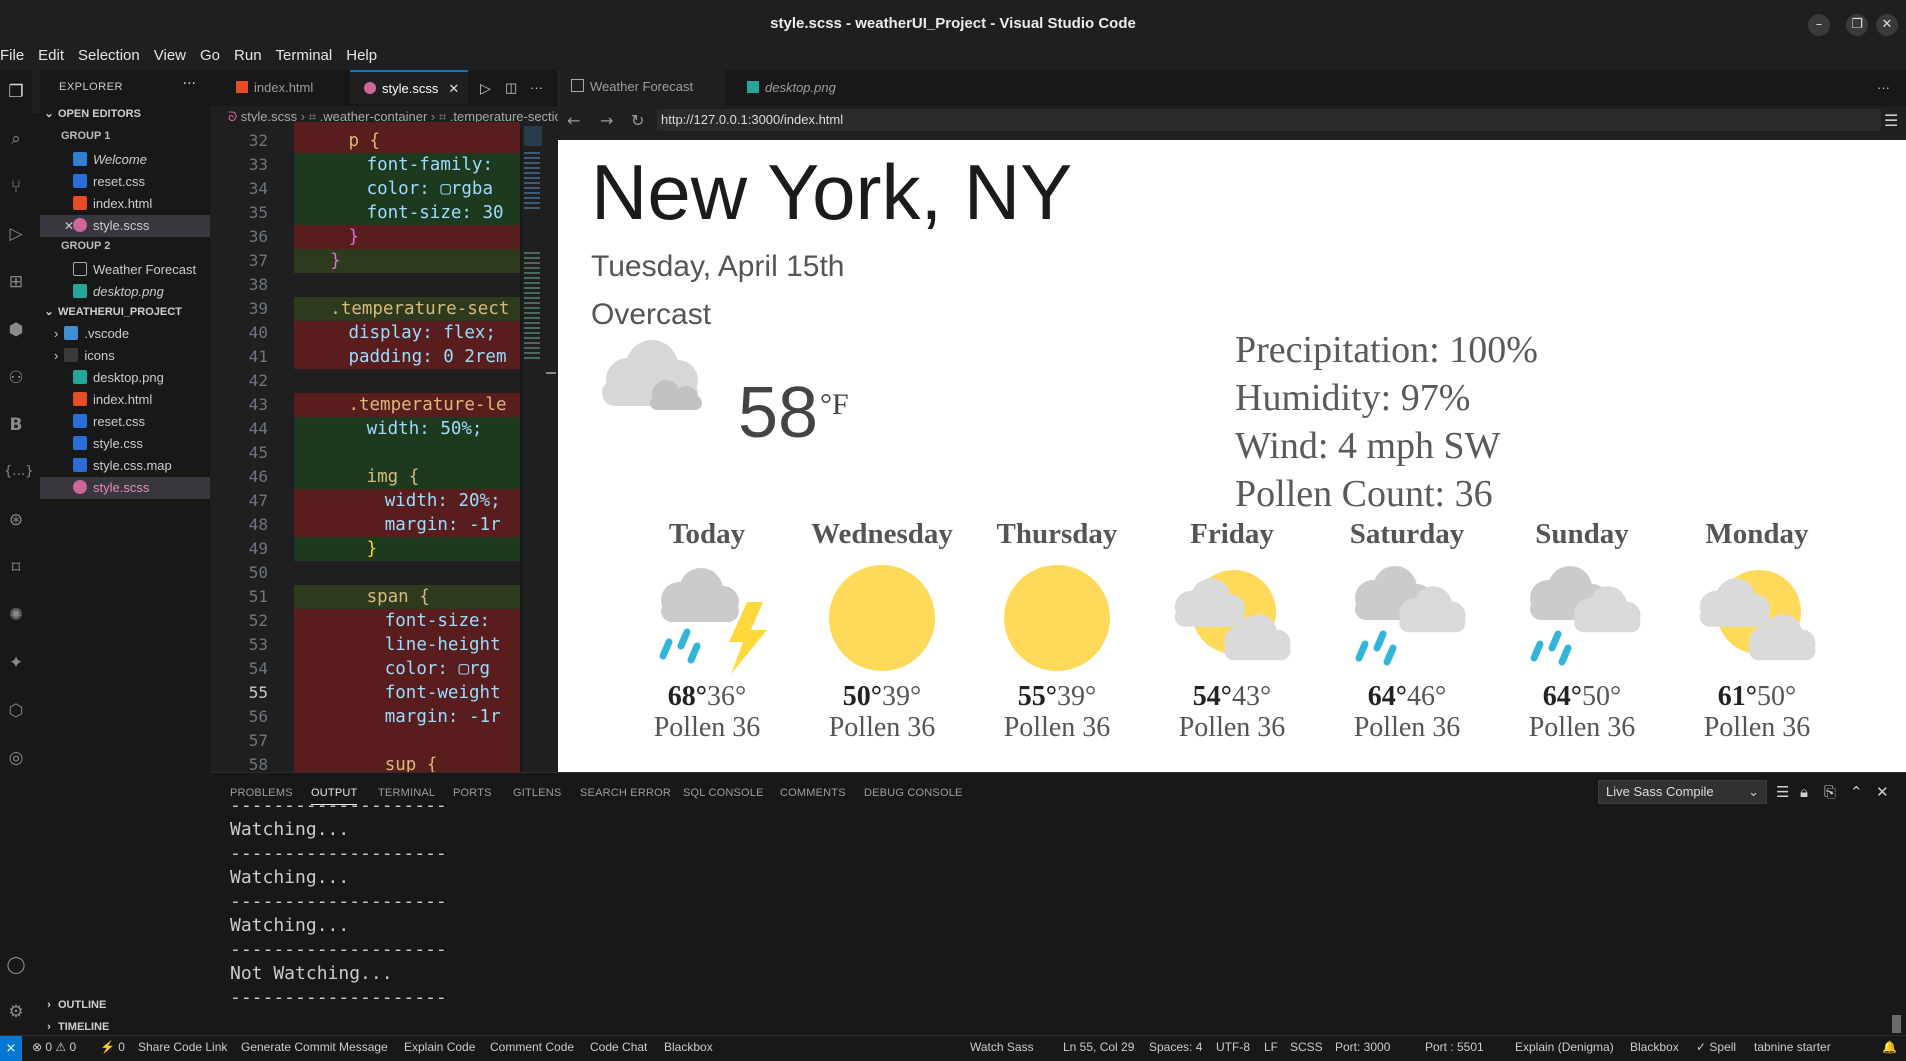 This screenshot has height=1061, width=1906. What do you see at coordinates (1792, 1047) in the screenshot?
I see `tabnine-status: tabnine starter` at bounding box center [1792, 1047].